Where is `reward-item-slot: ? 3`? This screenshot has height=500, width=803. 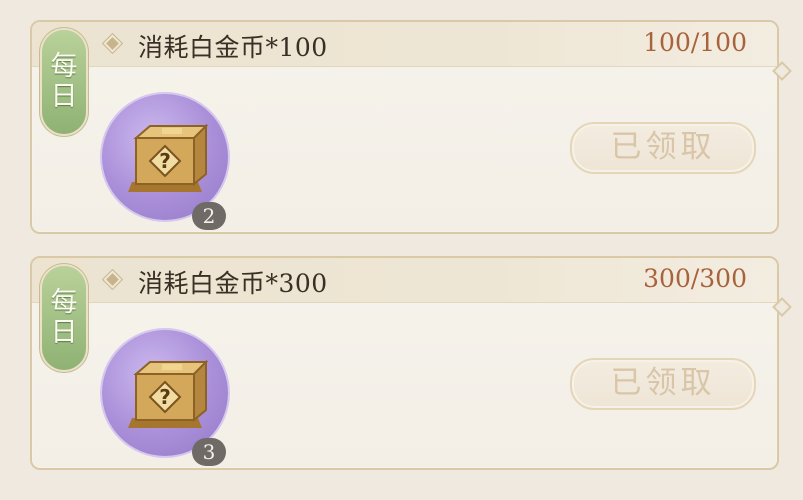
reward-item-slot: ? 3 is located at coordinates (165, 398).